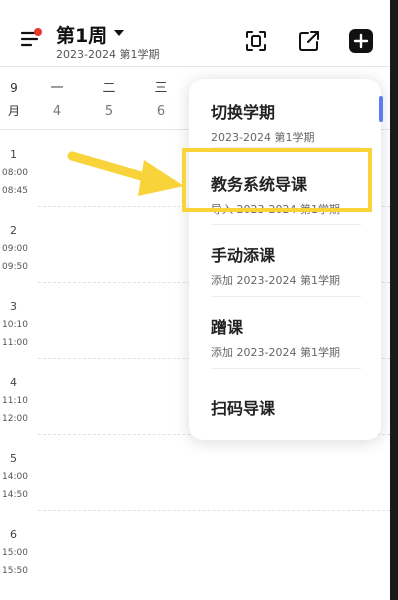 This screenshot has width=398, height=600. Describe the element at coordinates (57, 88) in the screenshot. I see `day-name: 一` at that location.